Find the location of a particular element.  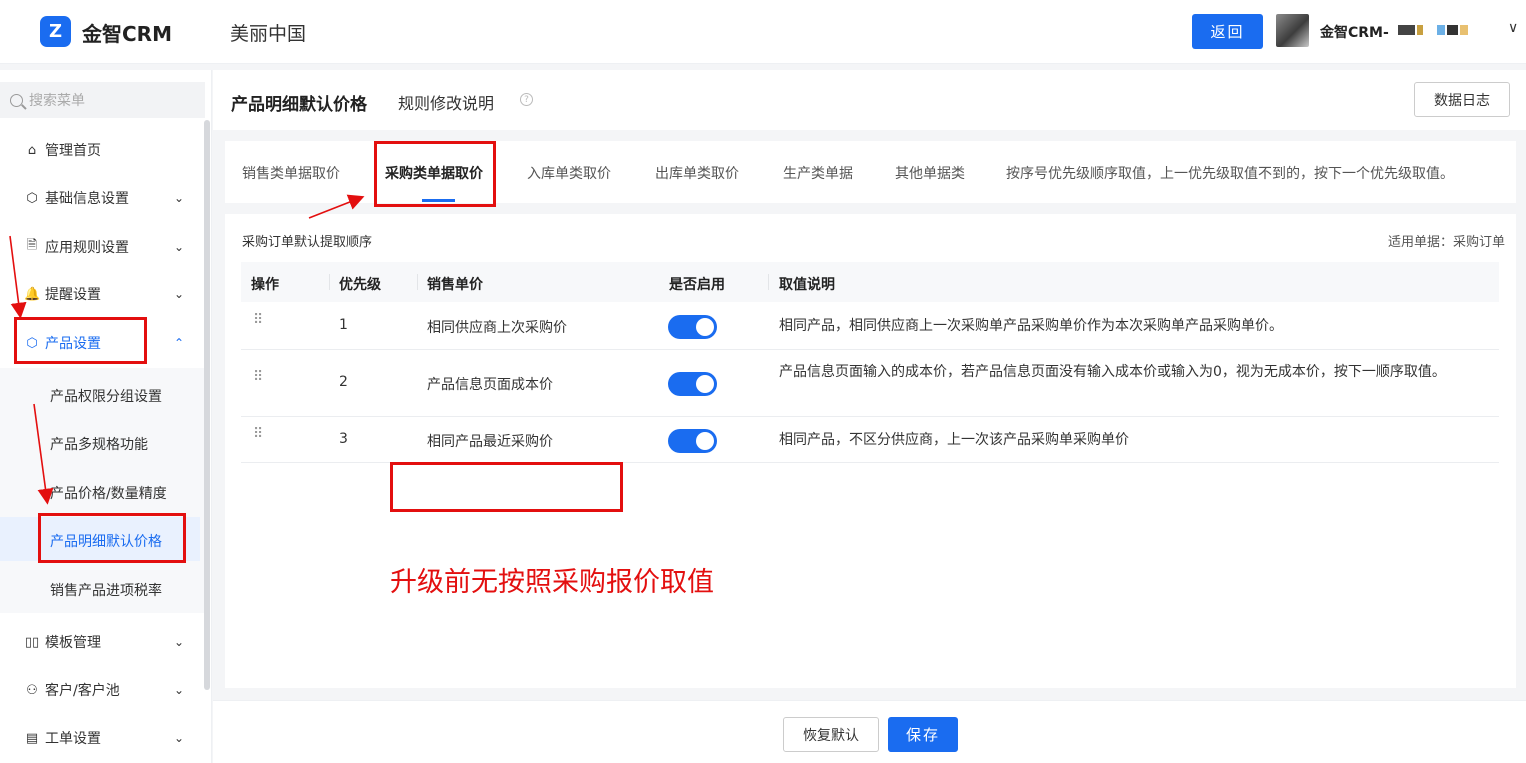

table-row: ⠿ 3 相同产品最近采购价 相同产品，不区分供应商，上一次该产品采购单采购单价 is located at coordinates (870, 440).